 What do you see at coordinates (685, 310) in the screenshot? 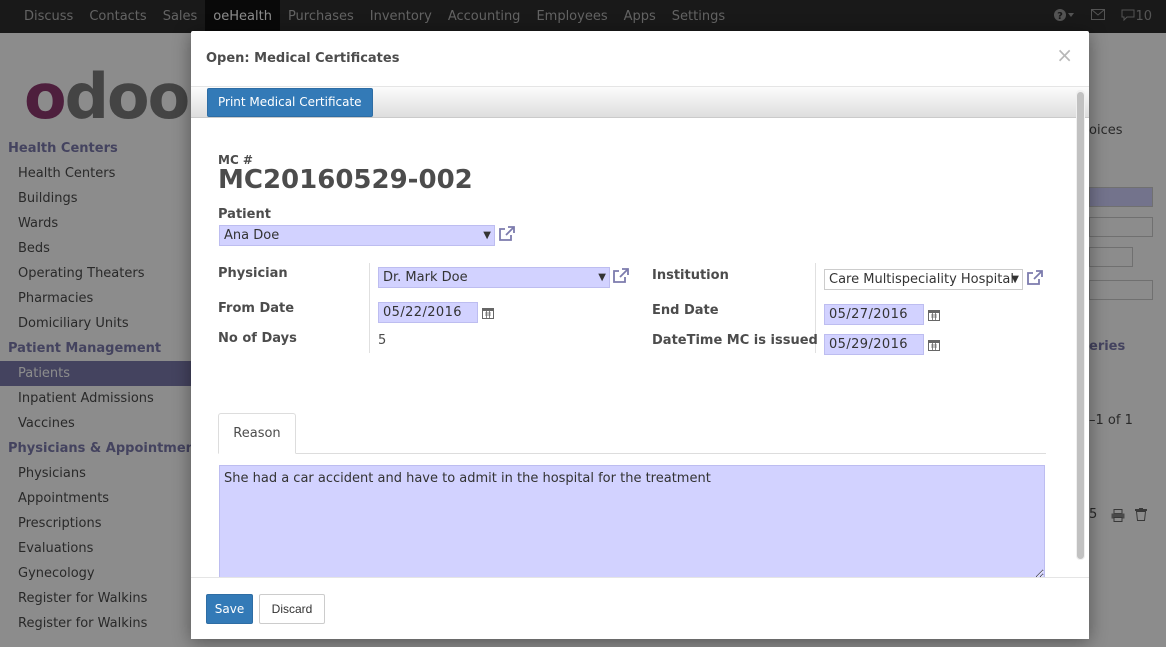
I see `end-date-label: End Date` at bounding box center [685, 310].